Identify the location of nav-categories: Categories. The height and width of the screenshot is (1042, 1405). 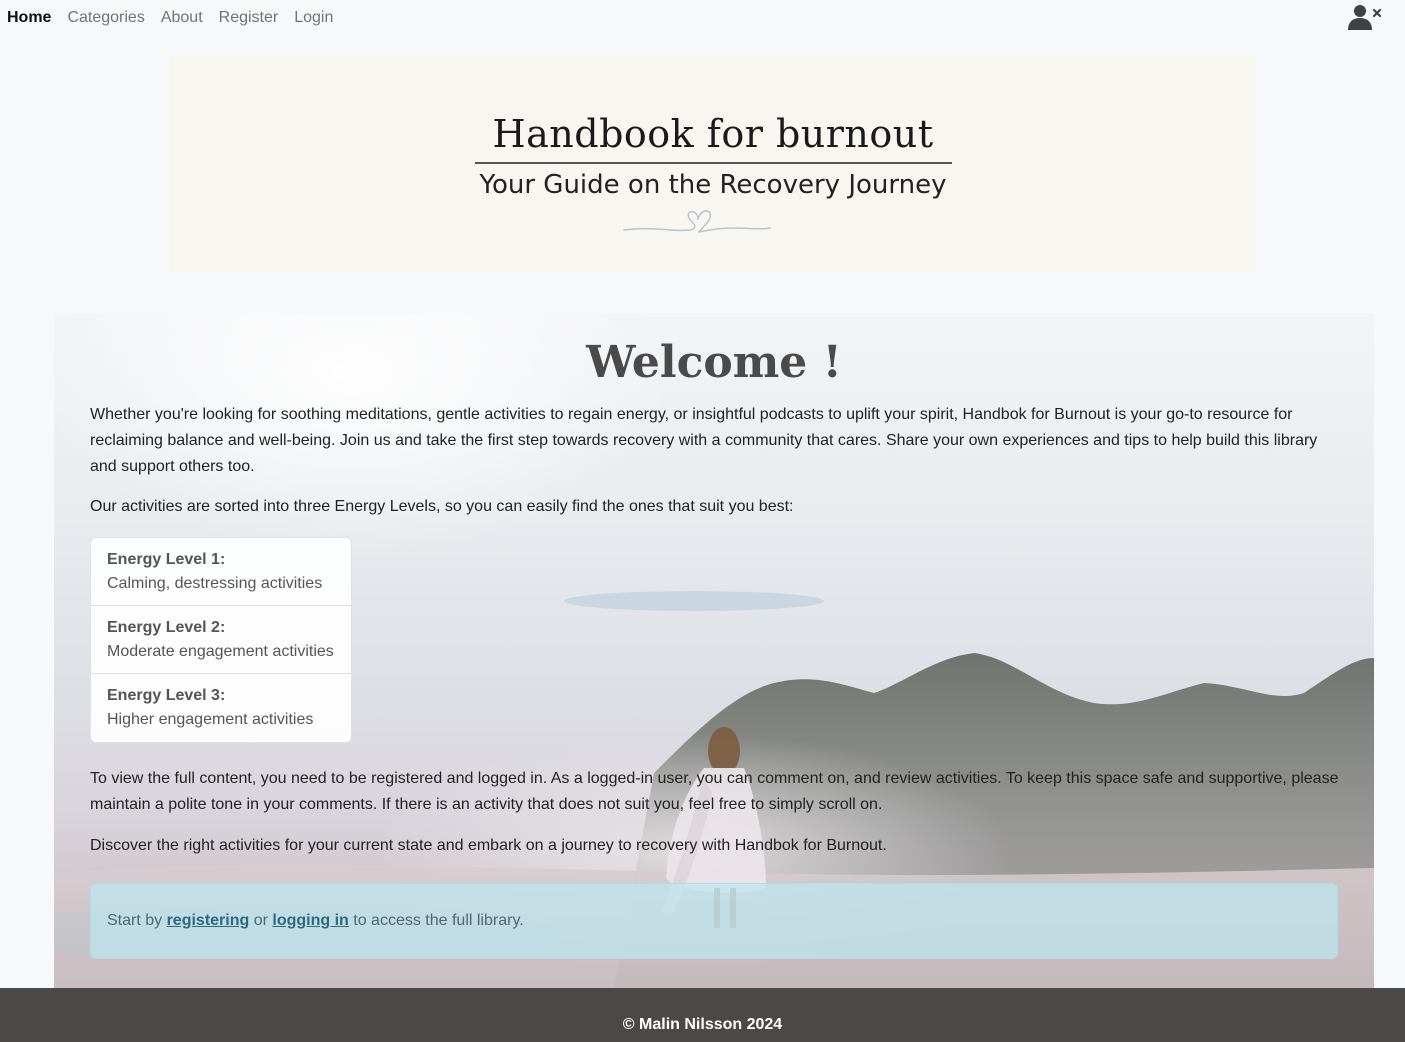
(105, 18).